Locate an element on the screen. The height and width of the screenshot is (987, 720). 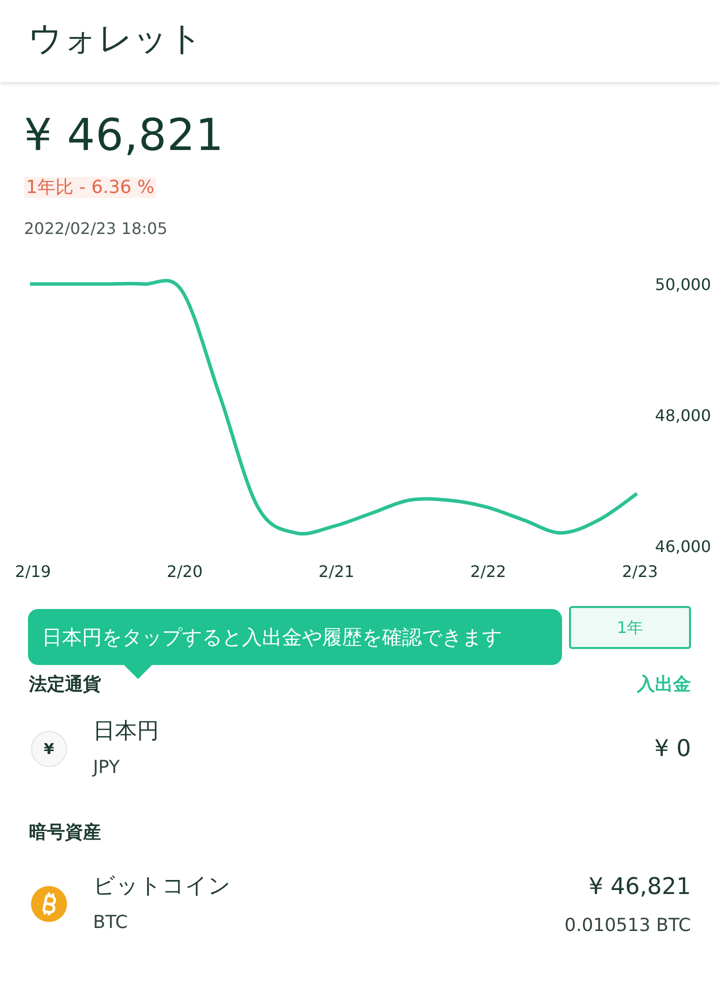
x-axis-label: 2/19 is located at coordinates (33, 571).